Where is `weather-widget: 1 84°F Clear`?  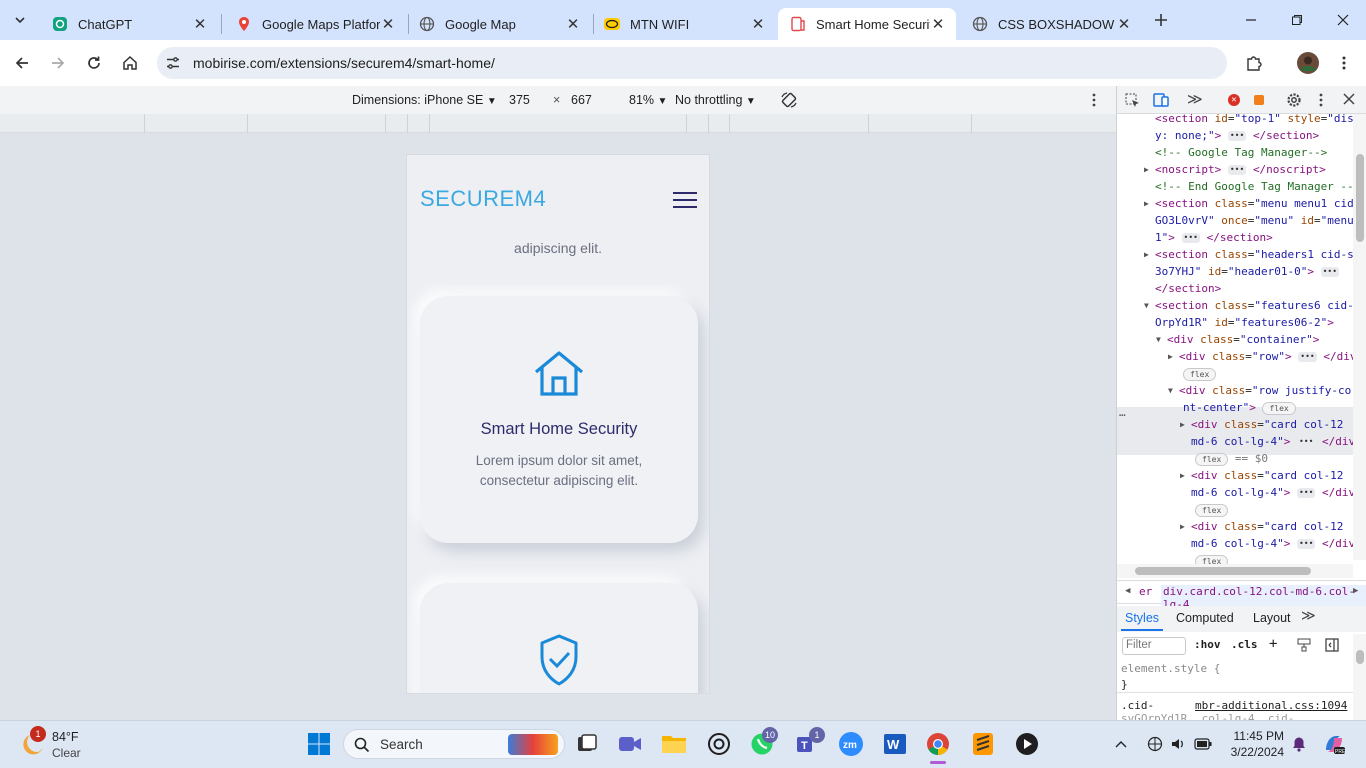 weather-widget: 1 84°F Clear is located at coordinates (63, 745).